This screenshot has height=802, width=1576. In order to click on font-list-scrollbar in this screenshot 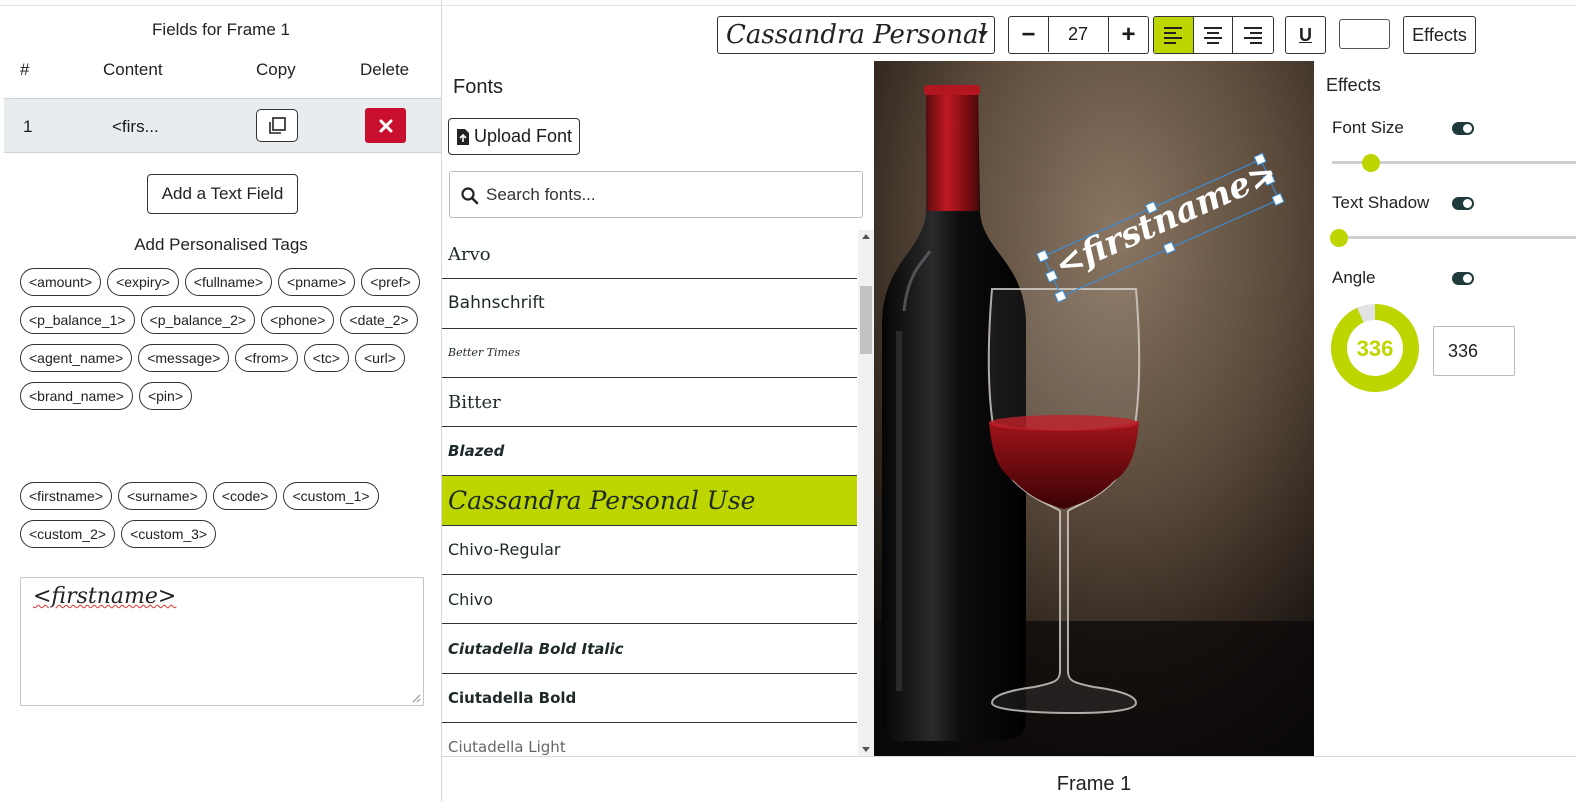, I will do `click(866, 493)`.